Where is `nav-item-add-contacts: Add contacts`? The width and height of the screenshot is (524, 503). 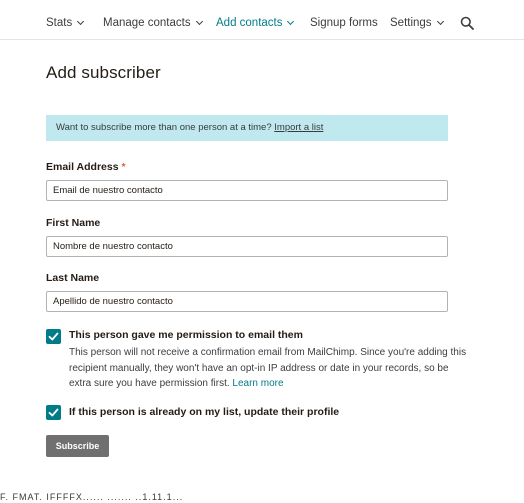 nav-item-add-contacts: Add contacts is located at coordinates (255, 23).